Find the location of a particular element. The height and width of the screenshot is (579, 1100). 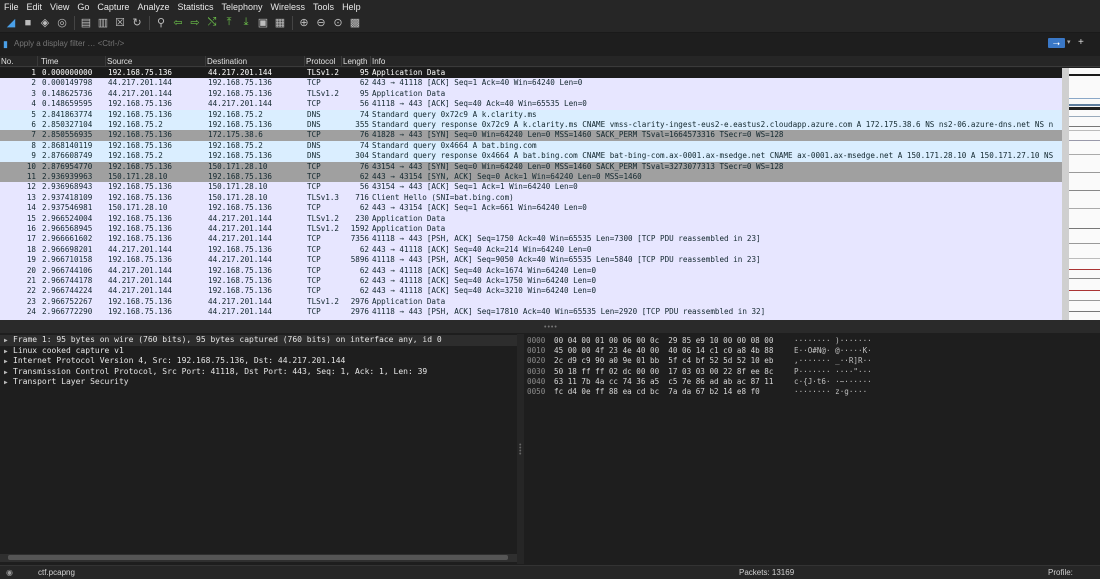

resize-columns-icon: ▩ is located at coordinates (355, 23).